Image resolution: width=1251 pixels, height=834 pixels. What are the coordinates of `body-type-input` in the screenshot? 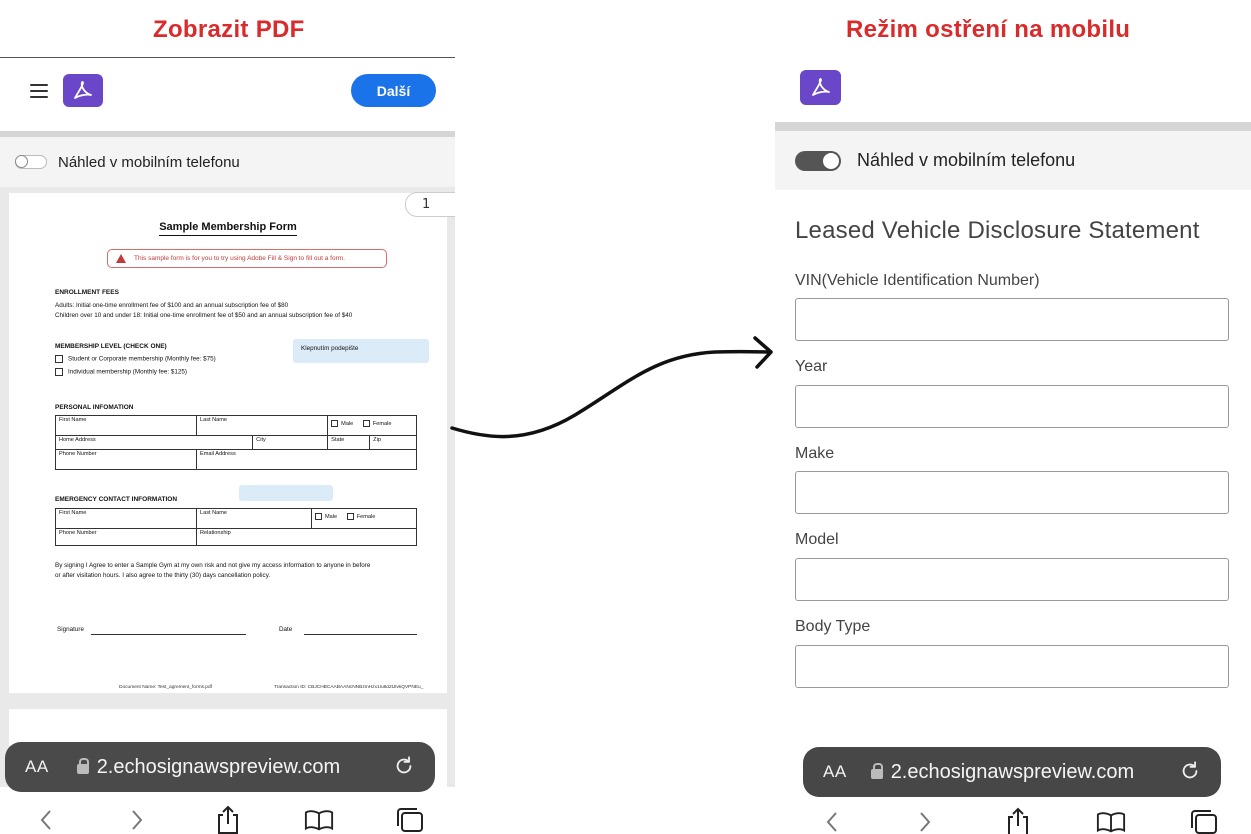 It's located at (1012, 666).